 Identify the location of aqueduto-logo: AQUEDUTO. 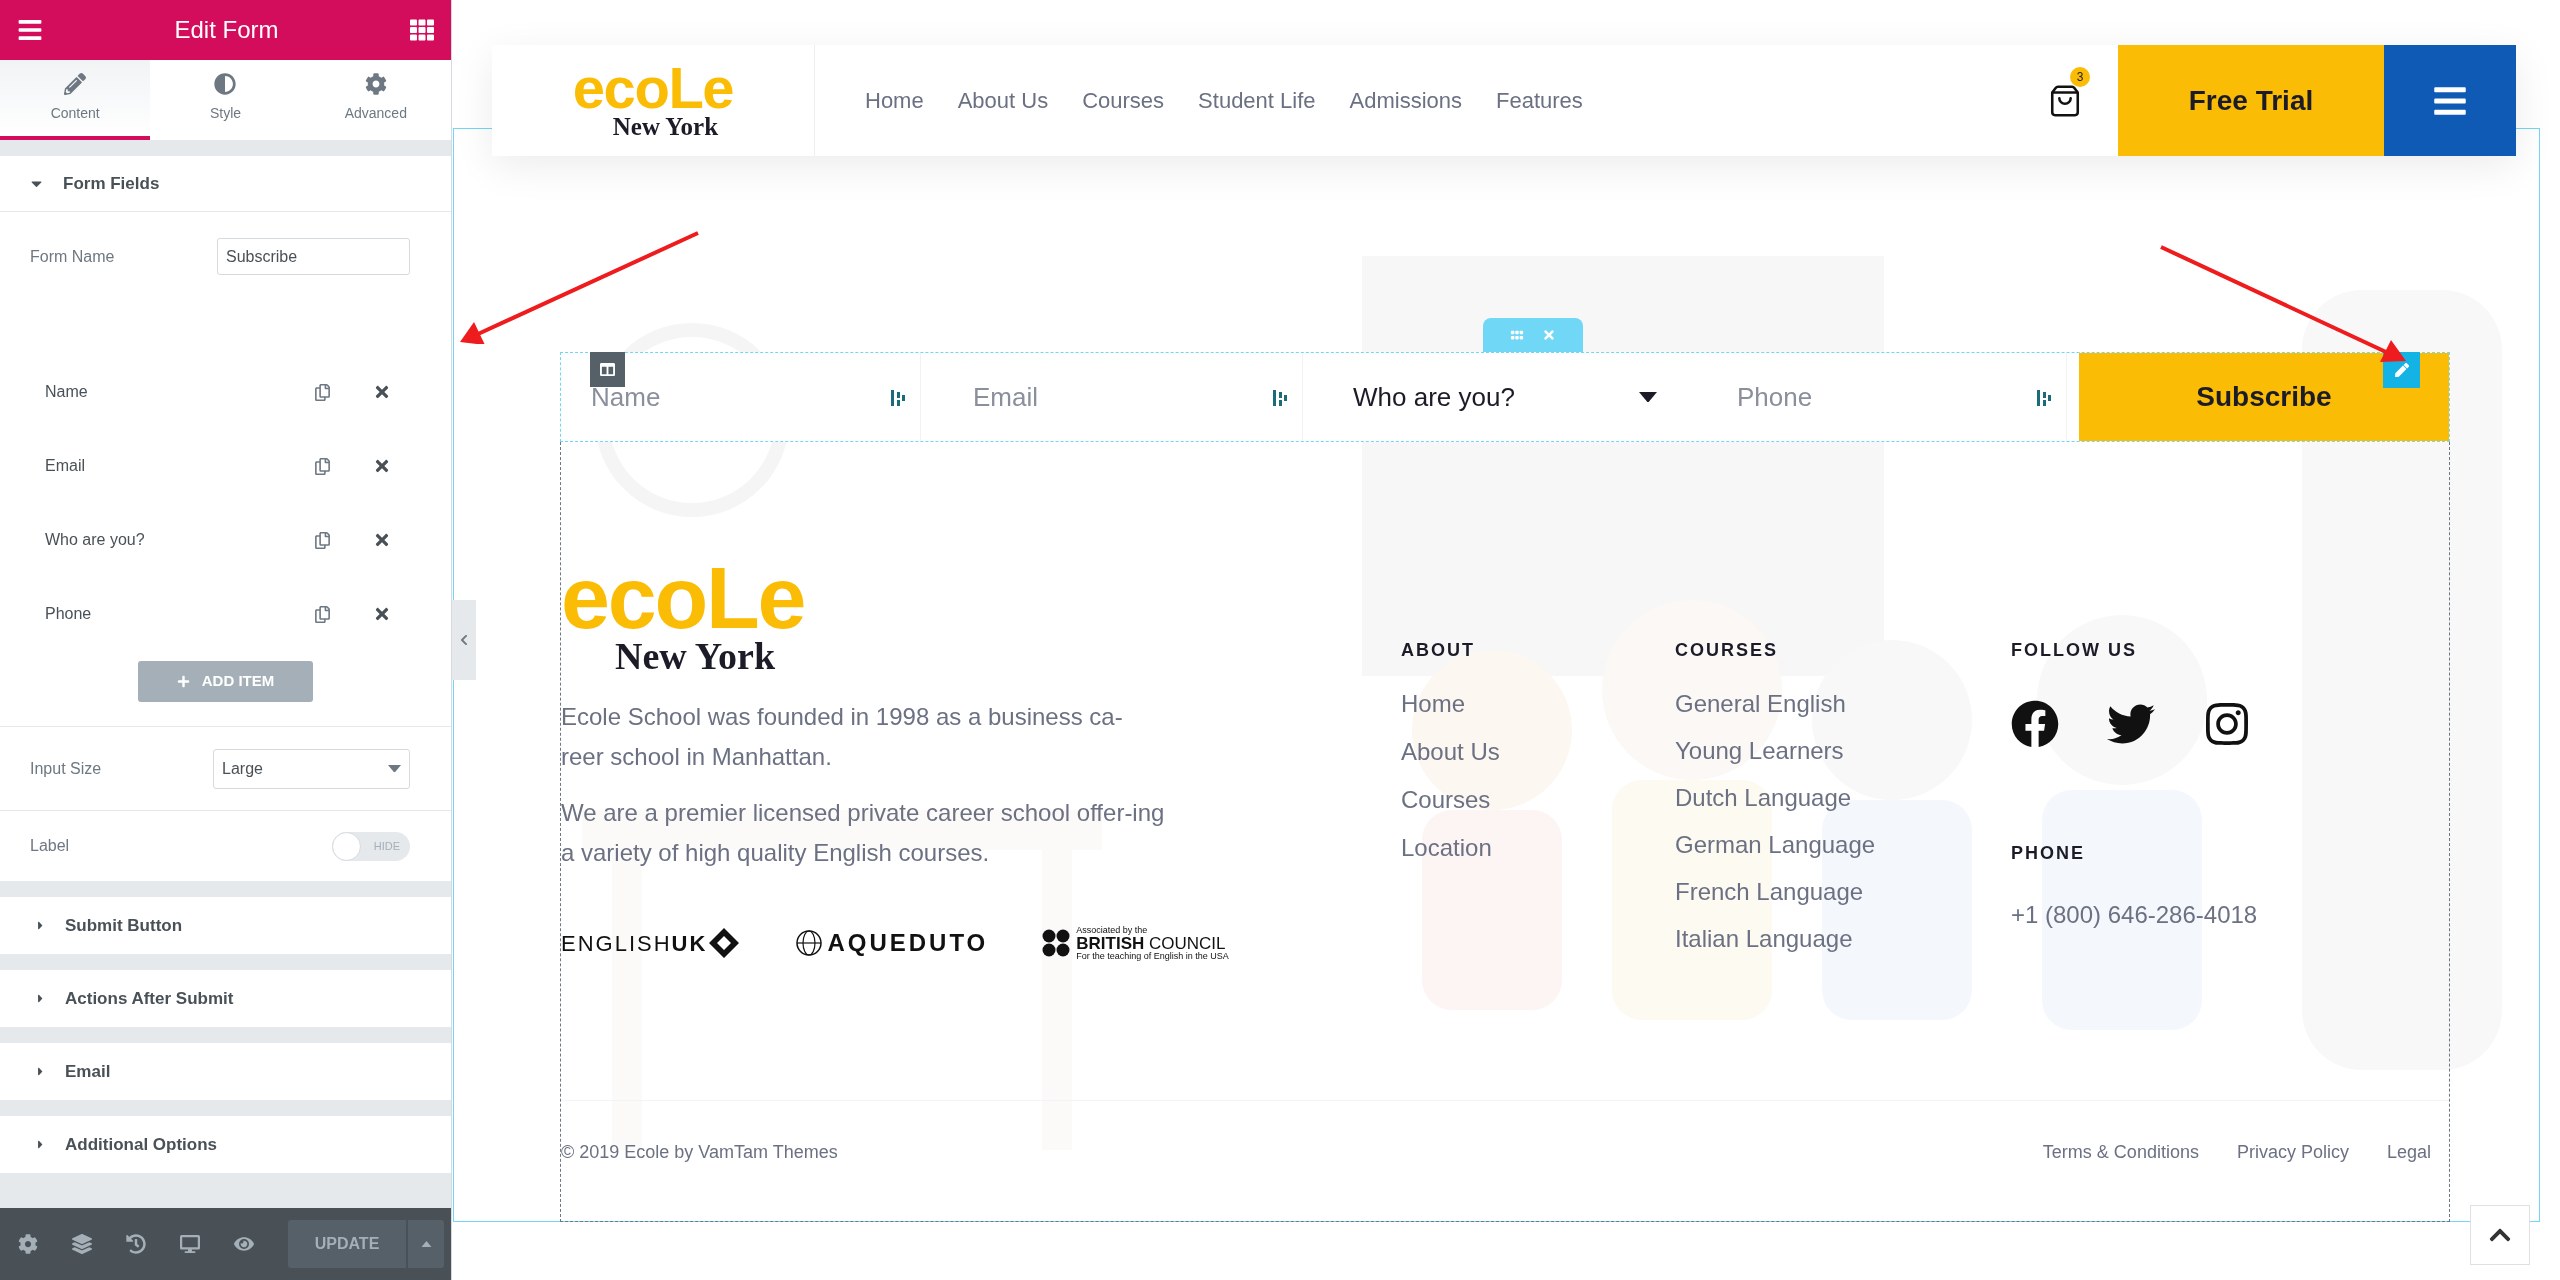
(892, 943).